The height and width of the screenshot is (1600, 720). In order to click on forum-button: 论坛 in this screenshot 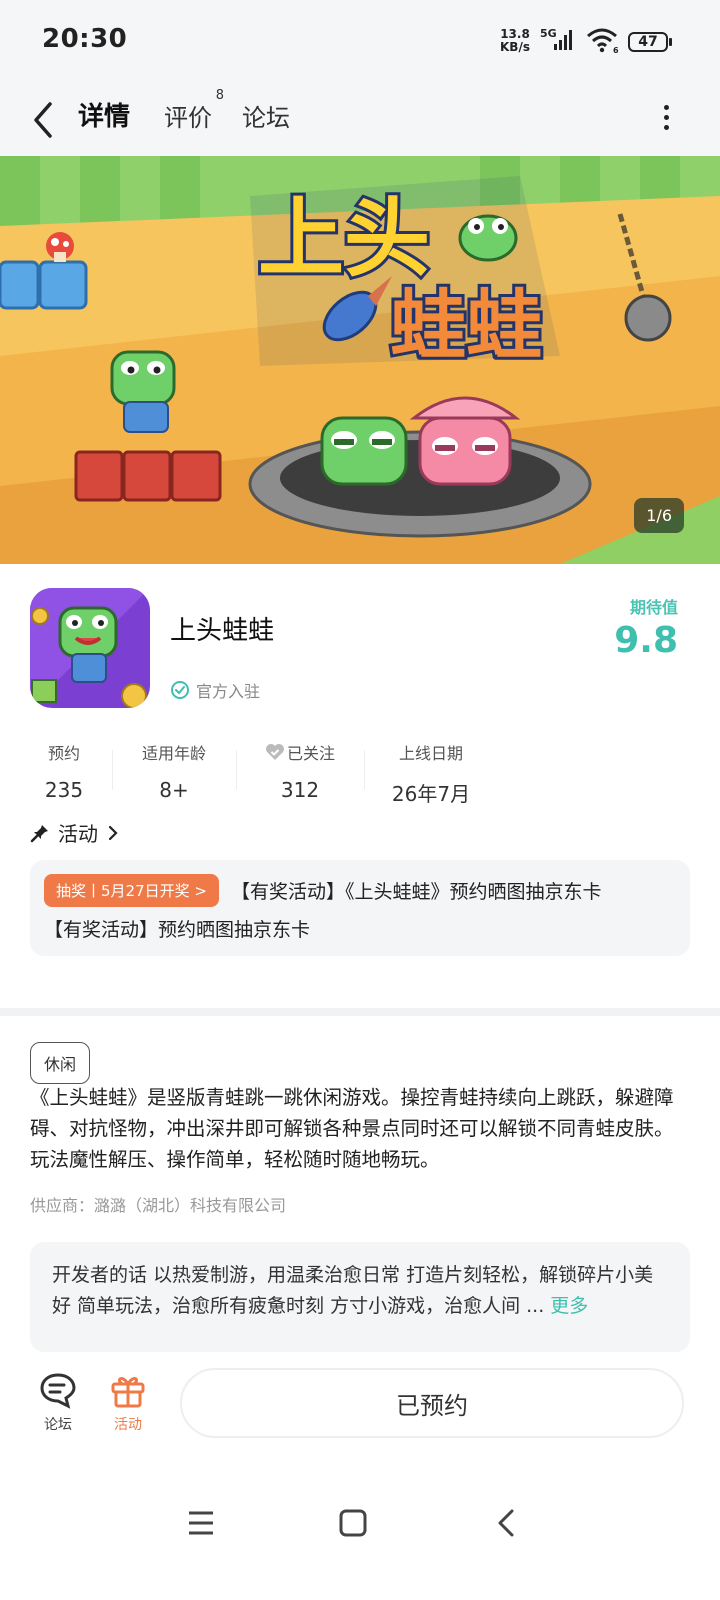, I will do `click(58, 1402)`.